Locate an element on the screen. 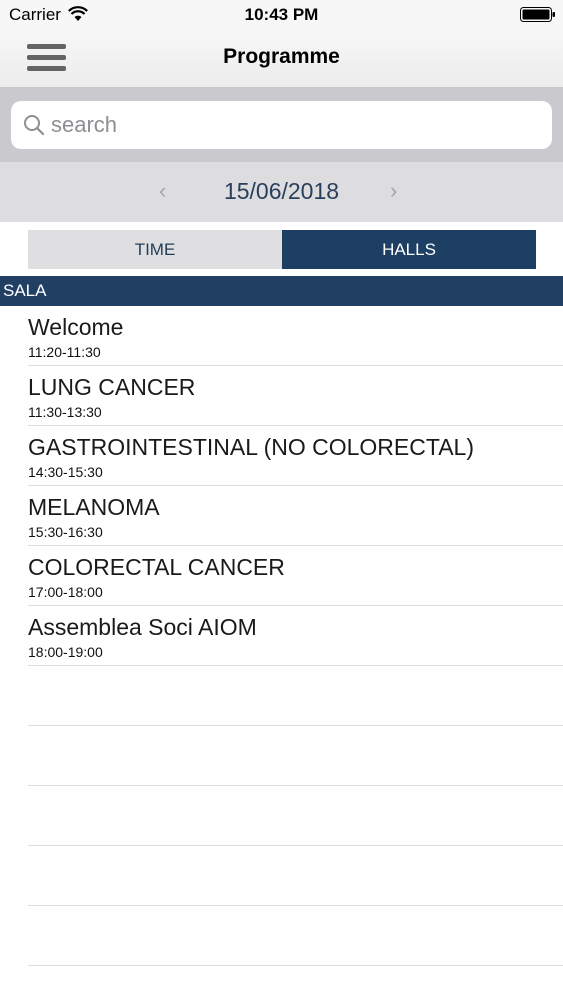 The width and height of the screenshot is (563, 1000). status-bar: Carrier 10:43 PM is located at coordinates (281, 15).